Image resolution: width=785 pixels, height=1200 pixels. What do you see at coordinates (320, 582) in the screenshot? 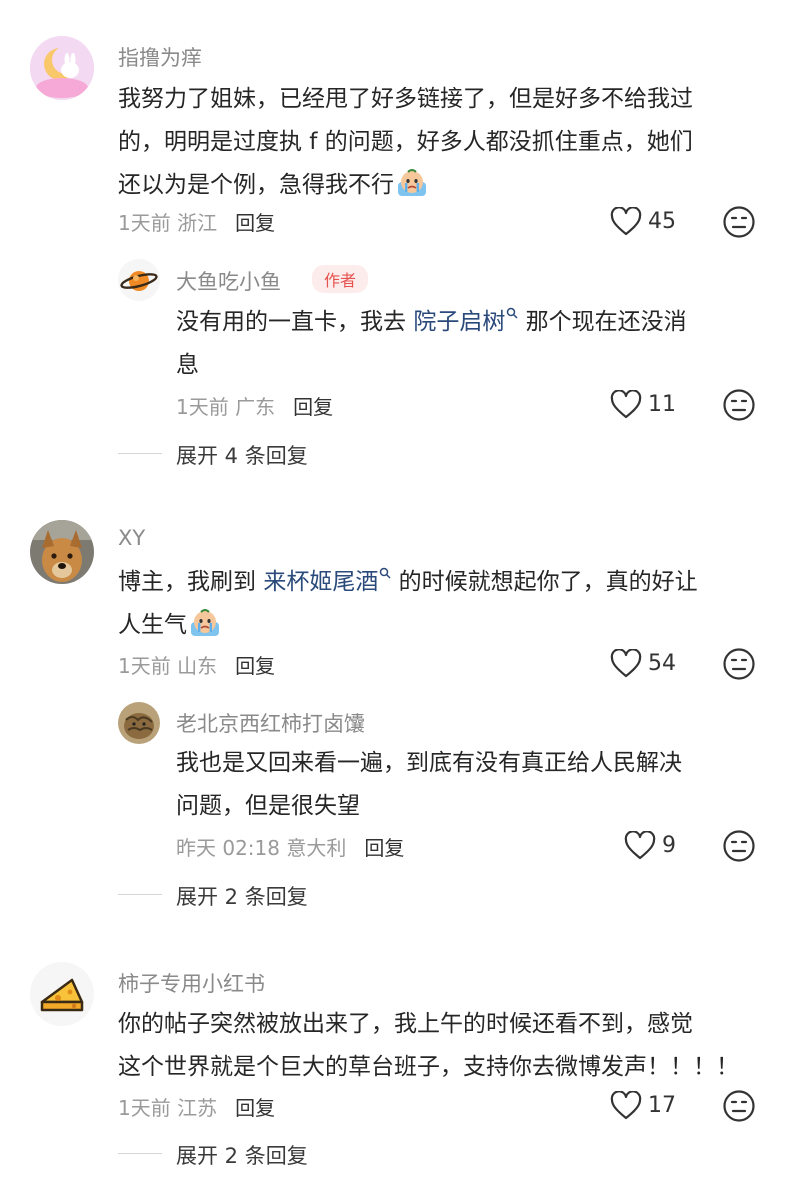
I see `search-link: 来杯姬尾酒` at bounding box center [320, 582].